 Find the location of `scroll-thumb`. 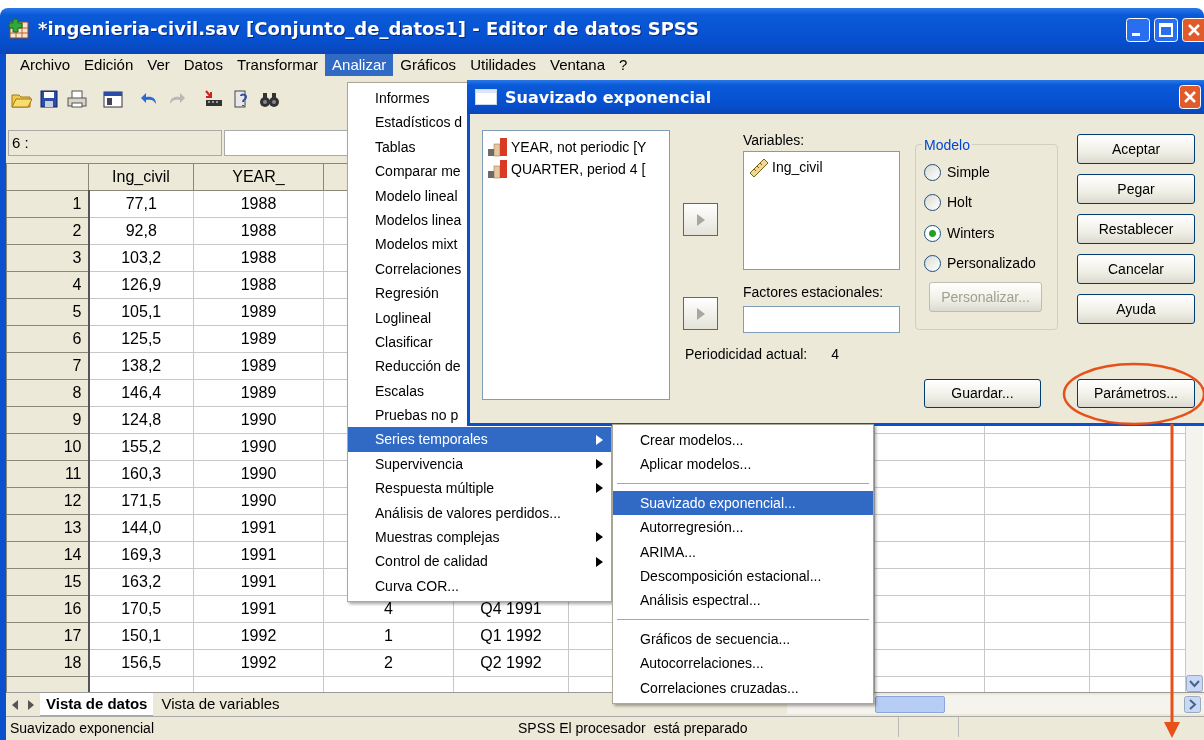

scroll-thumb is located at coordinates (910, 704).